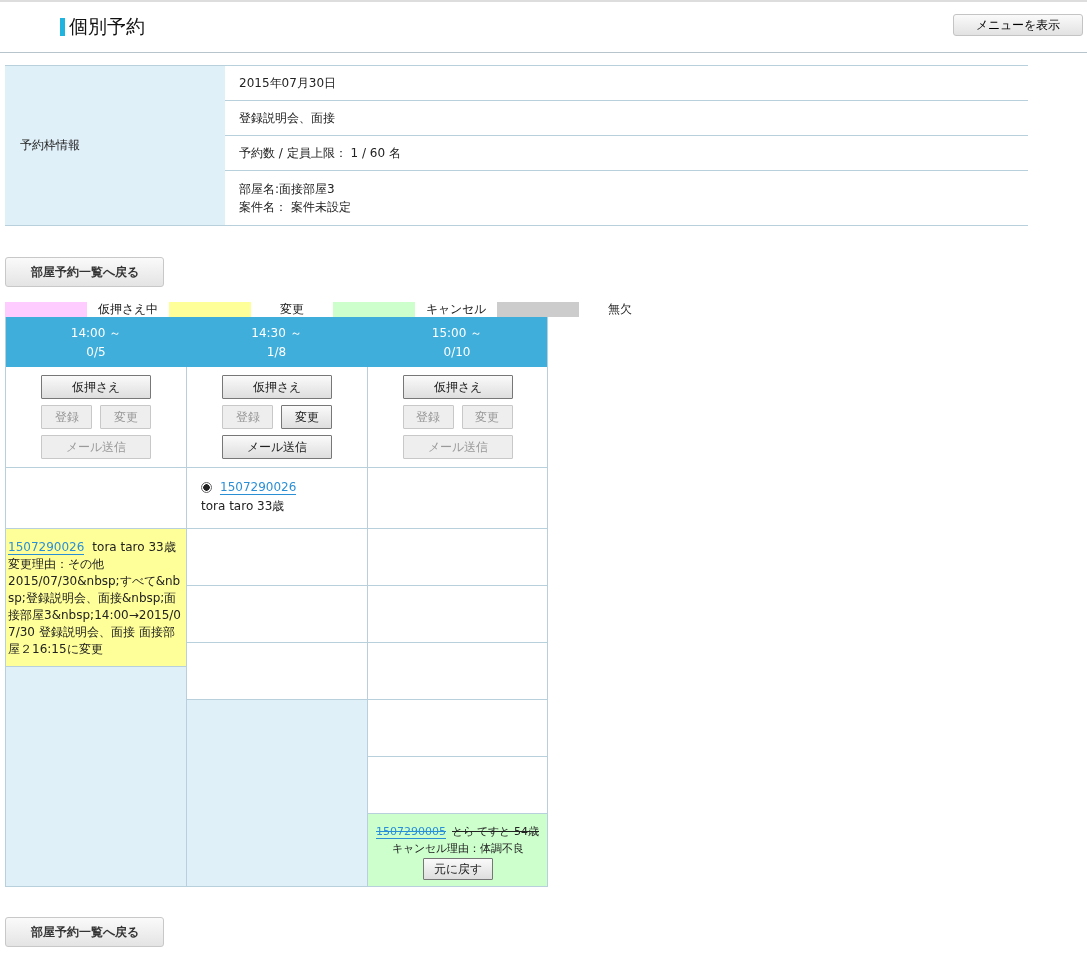  Describe the element at coordinates (276, 342) in the screenshot. I see `slot-header: 14:30 ～ 1/8` at that location.